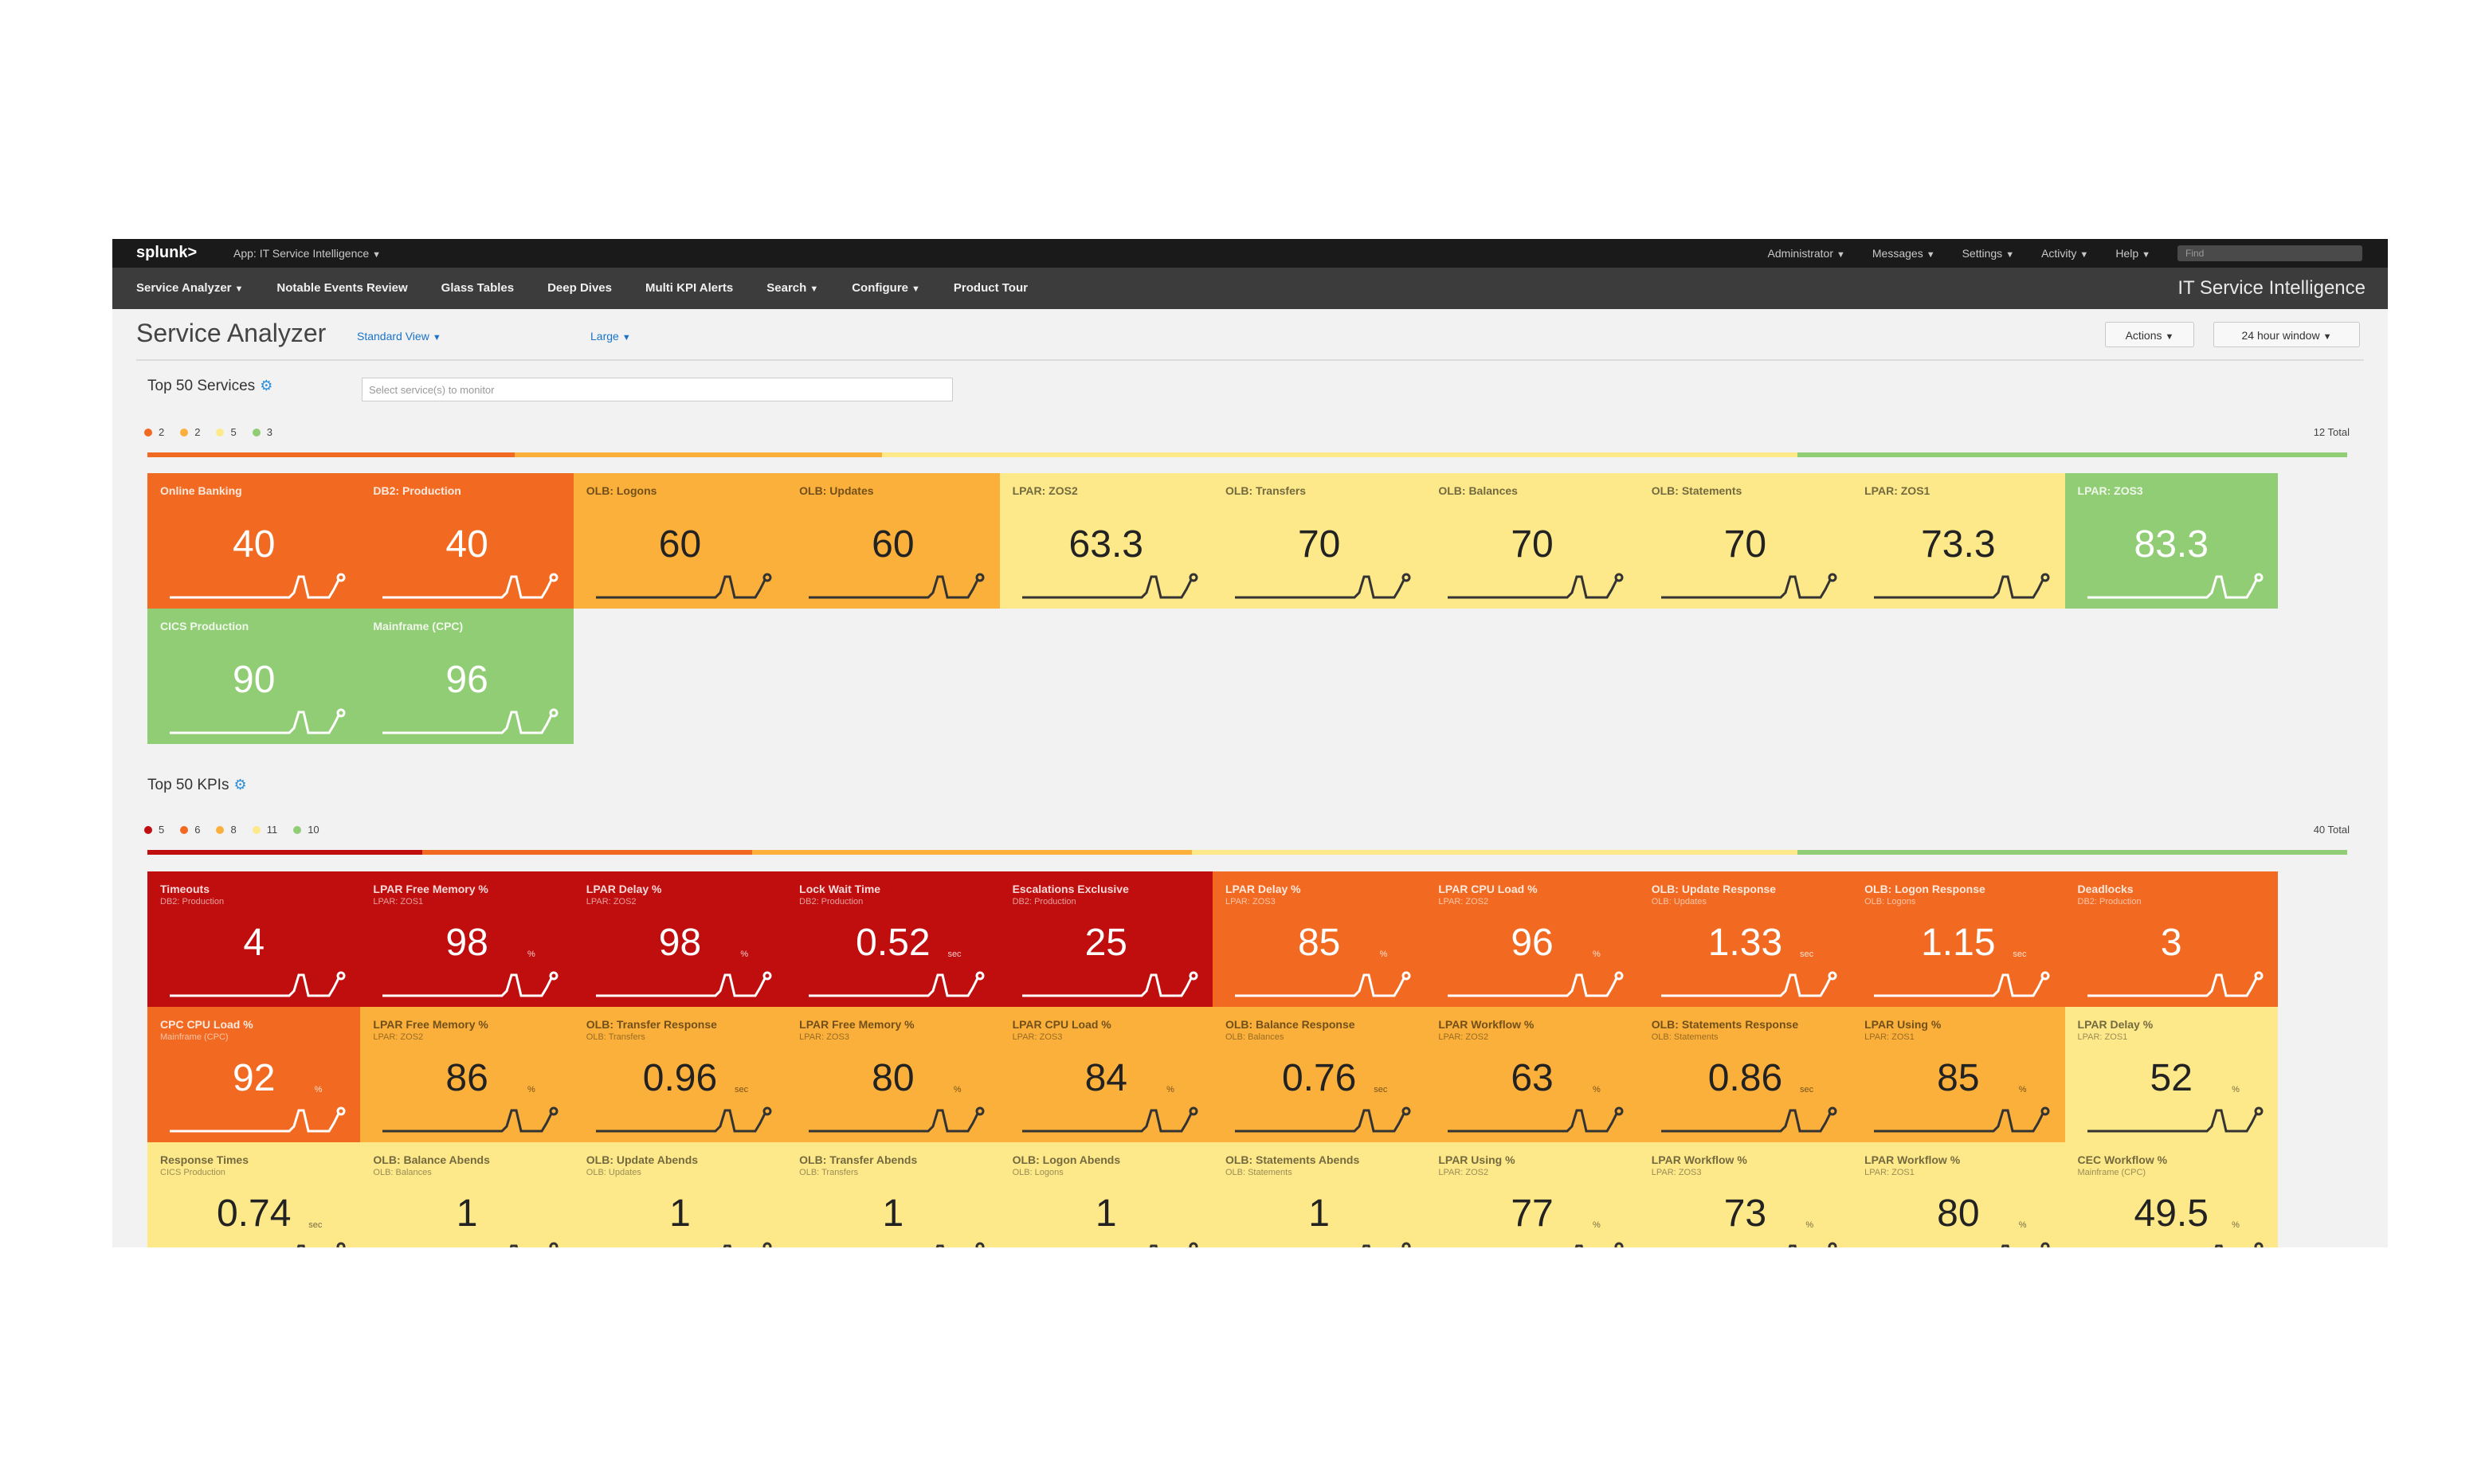 Image resolution: width=2489 pixels, height=1484 pixels. I want to click on service-tile: Mainframe (CPC) 96, so click(467, 676).